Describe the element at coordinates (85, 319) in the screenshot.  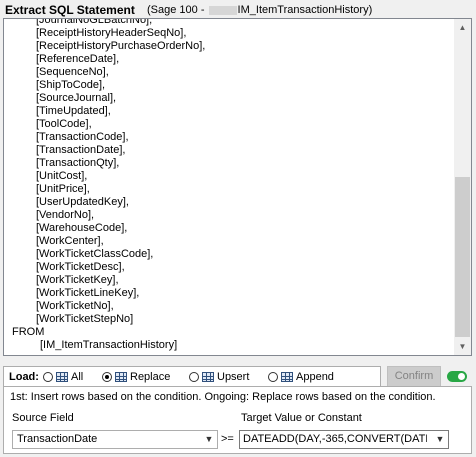
I see `sql-field-line: [WorkTicketStepNo]` at that location.